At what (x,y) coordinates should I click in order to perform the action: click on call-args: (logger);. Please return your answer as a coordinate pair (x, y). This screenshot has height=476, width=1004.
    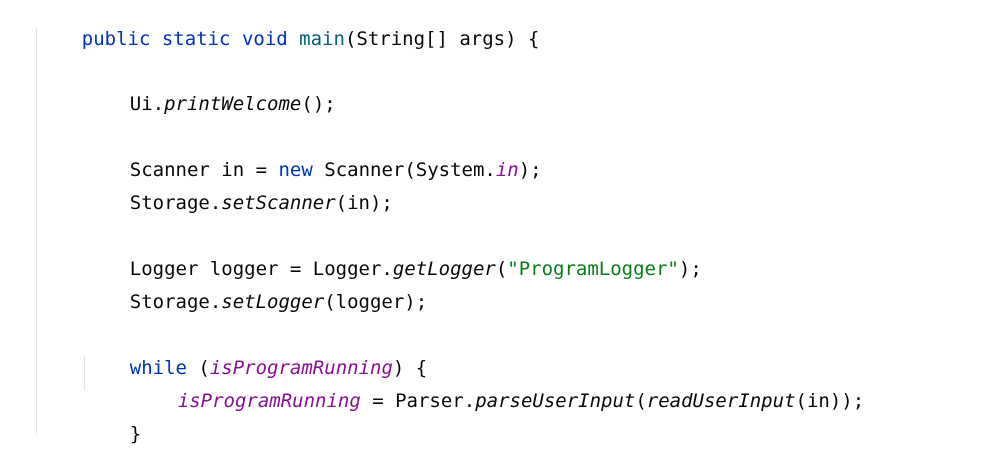
    Looking at the image, I should click on (376, 302).